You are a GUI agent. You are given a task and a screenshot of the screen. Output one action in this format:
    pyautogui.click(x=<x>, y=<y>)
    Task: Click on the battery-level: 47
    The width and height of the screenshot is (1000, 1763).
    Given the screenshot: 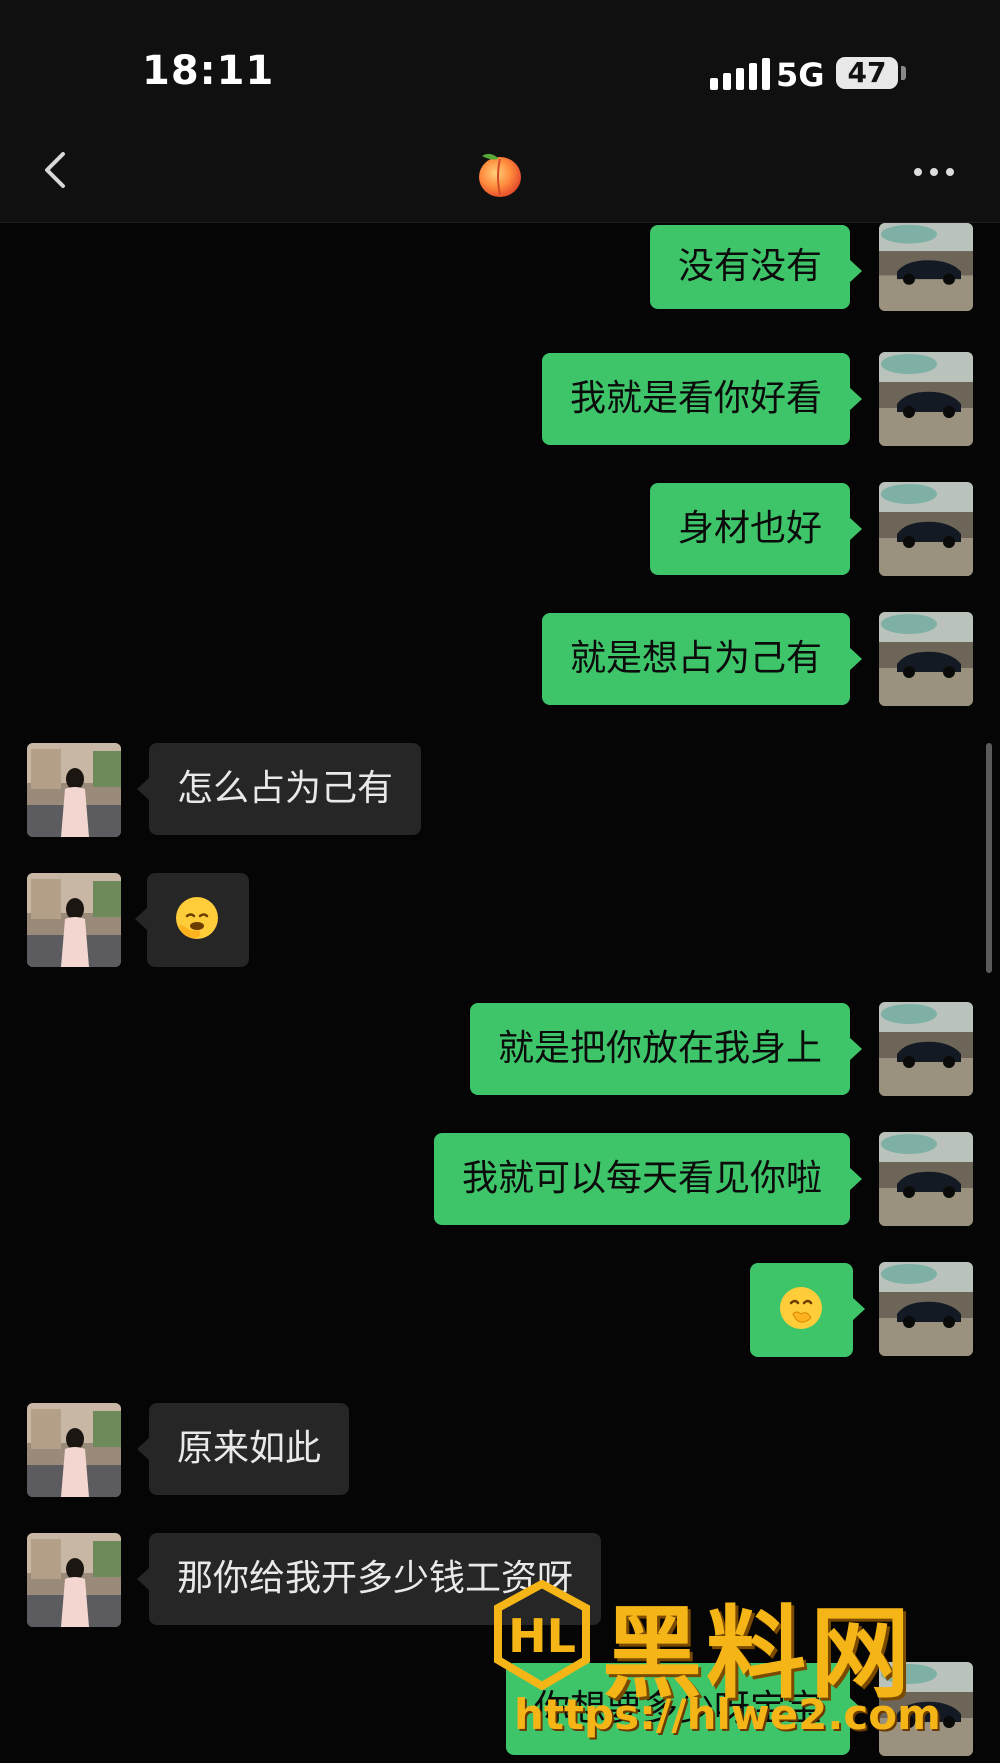 What is the action you would take?
    pyautogui.click(x=867, y=72)
    